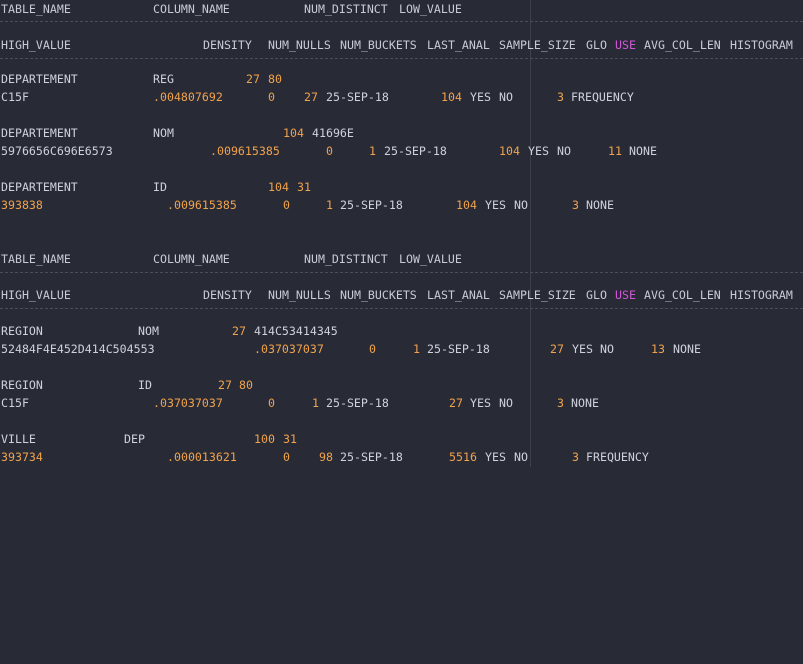 The width and height of the screenshot is (803, 664). What do you see at coordinates (57, 151) in the screenshot?
I see `cell-high-value: 5976656C696E6573` at bounding box center [57, 151].